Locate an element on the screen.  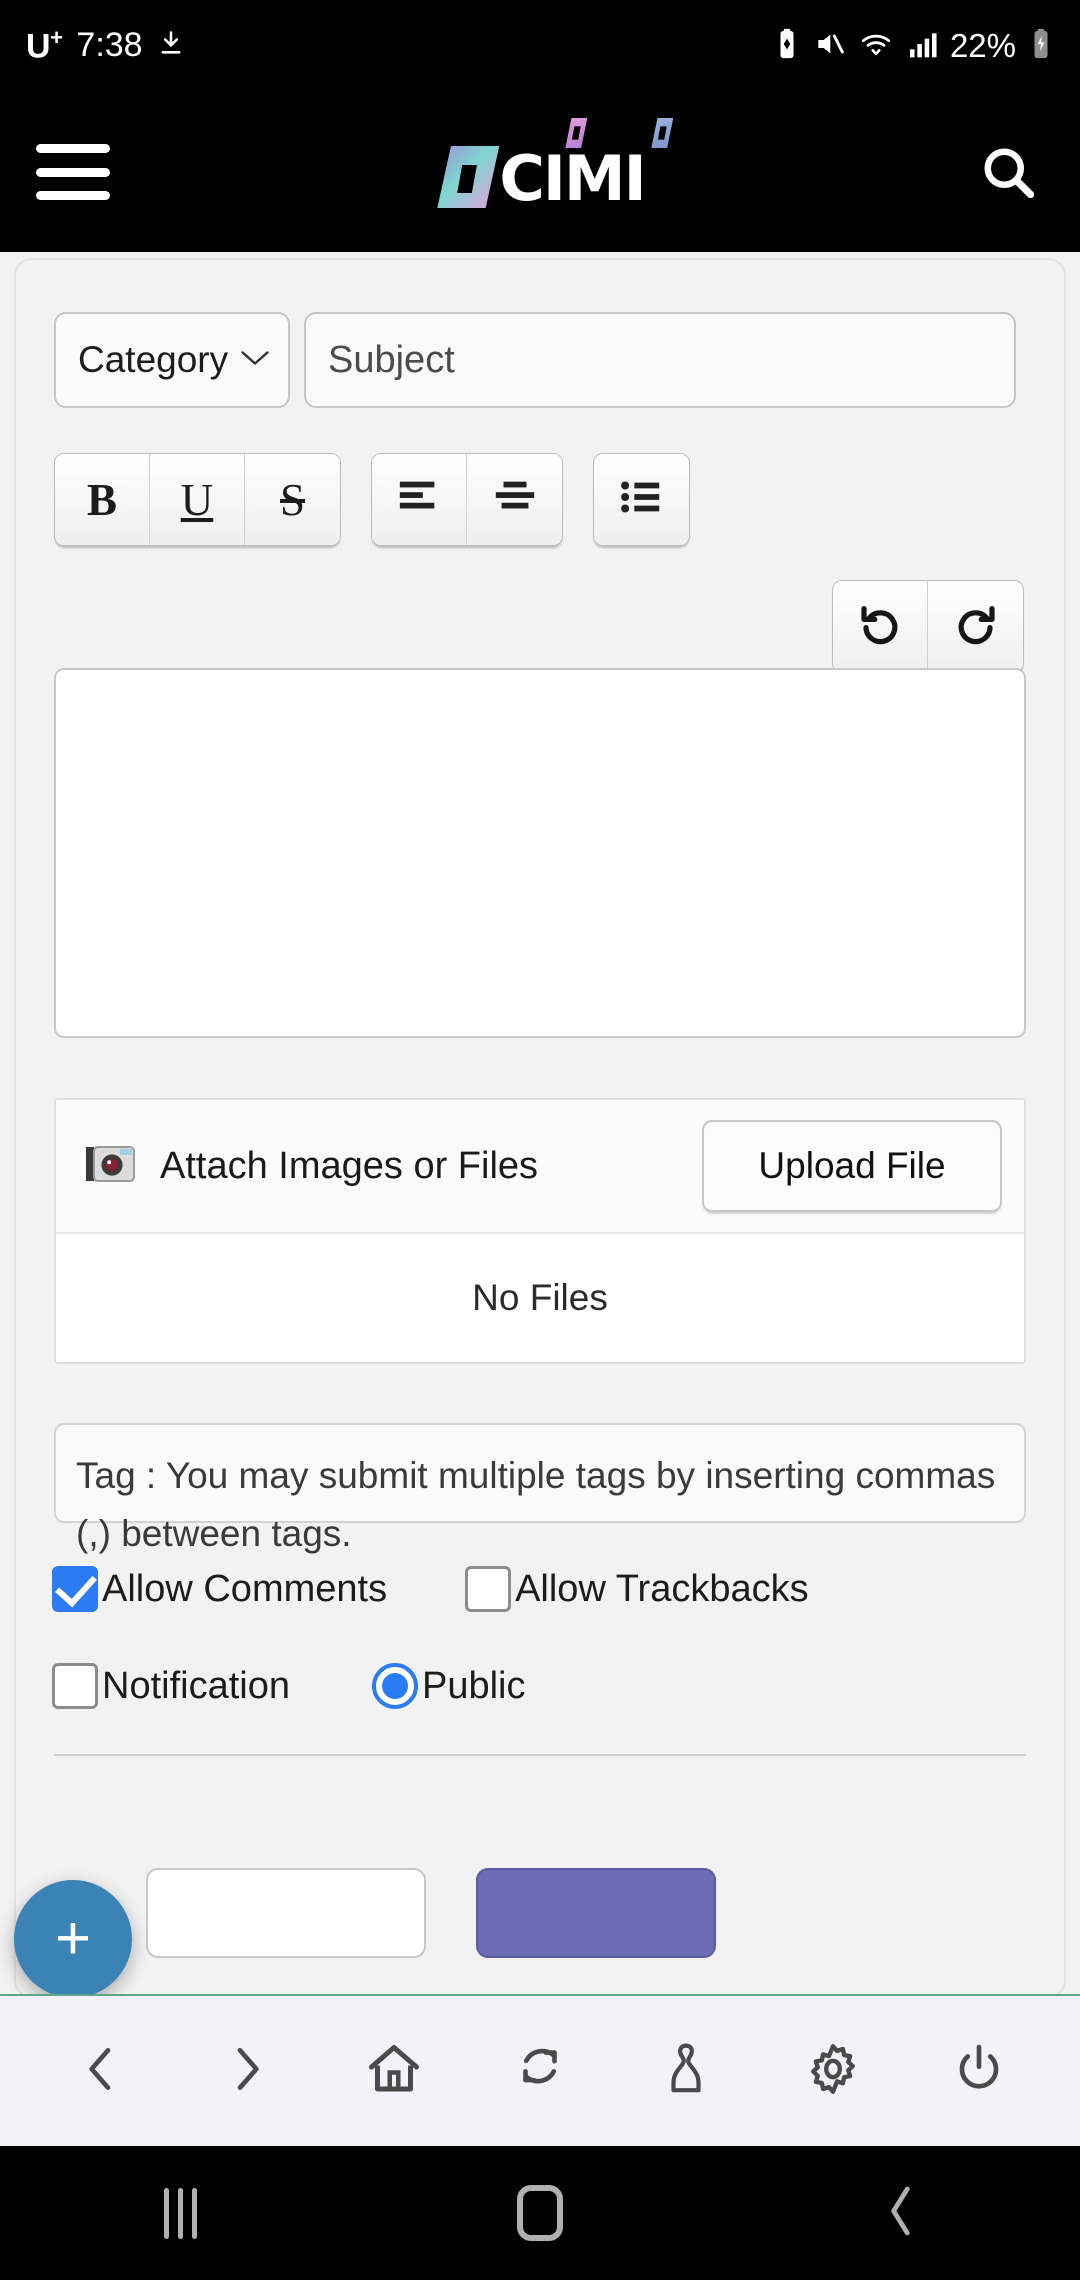
browser-settings-button is located at coordinates (833, 2071).